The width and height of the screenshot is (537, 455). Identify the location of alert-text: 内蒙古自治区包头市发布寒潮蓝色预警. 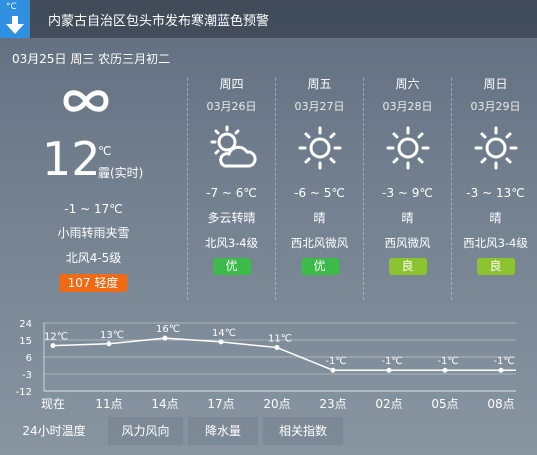
(158, 19).